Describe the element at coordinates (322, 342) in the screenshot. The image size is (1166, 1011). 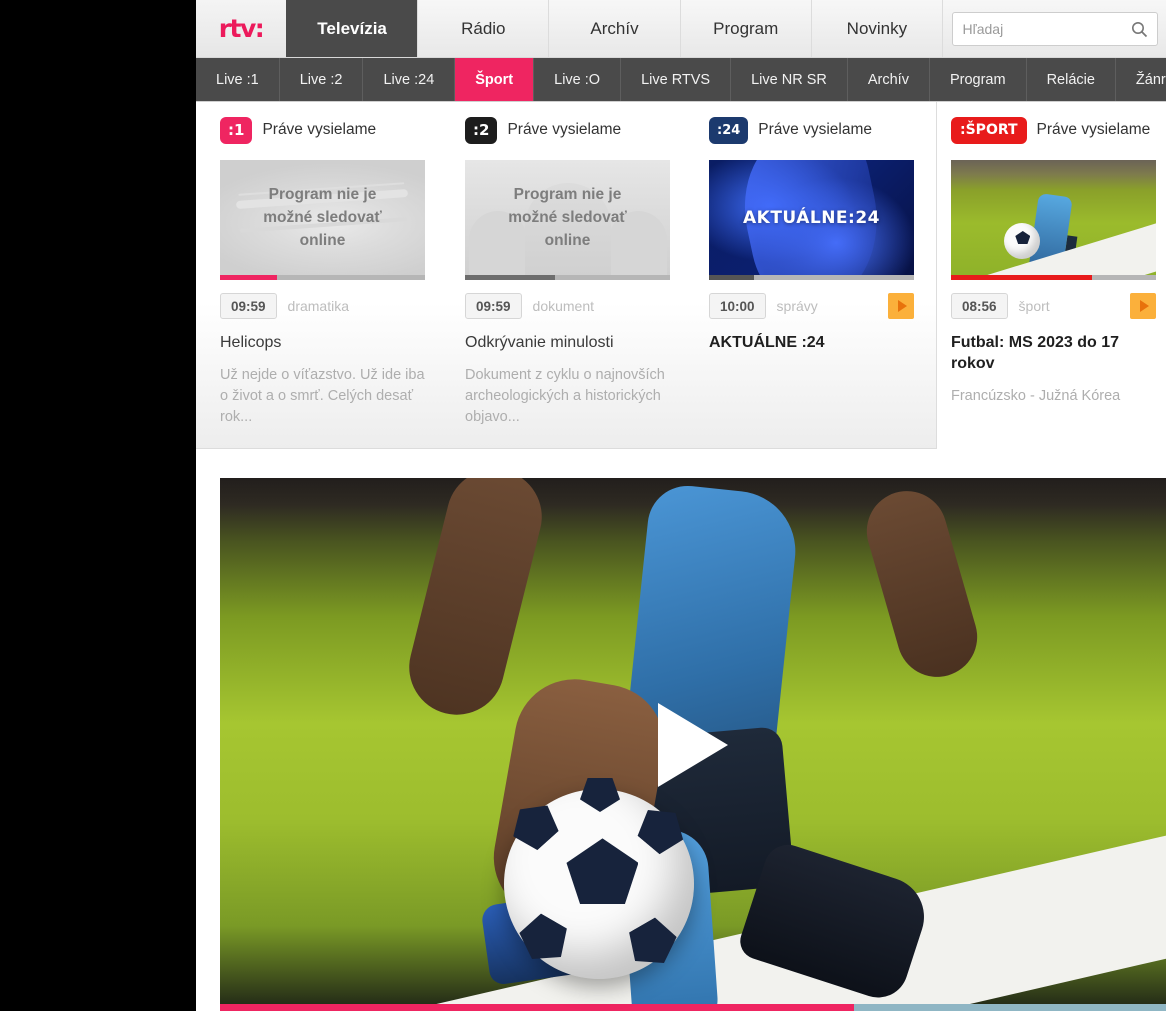
I see `card-title: Helicops` at that location.